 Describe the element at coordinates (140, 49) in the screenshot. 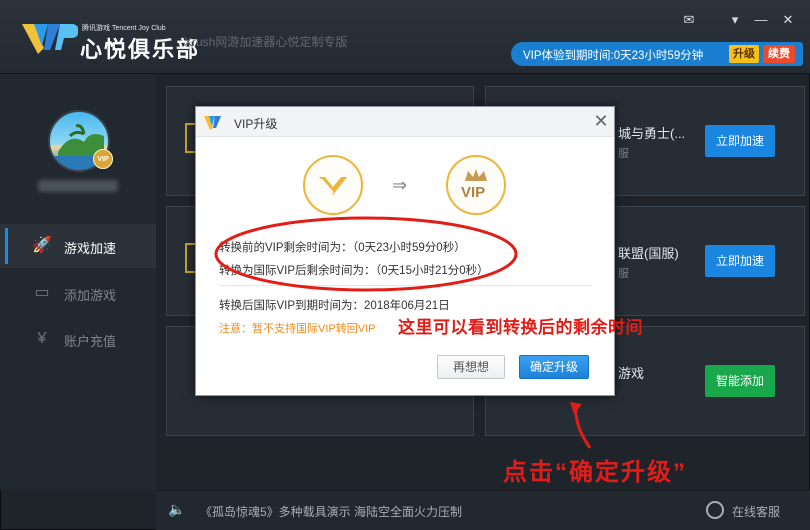

I see `brand-name: 心悦俱乐部` at that location.